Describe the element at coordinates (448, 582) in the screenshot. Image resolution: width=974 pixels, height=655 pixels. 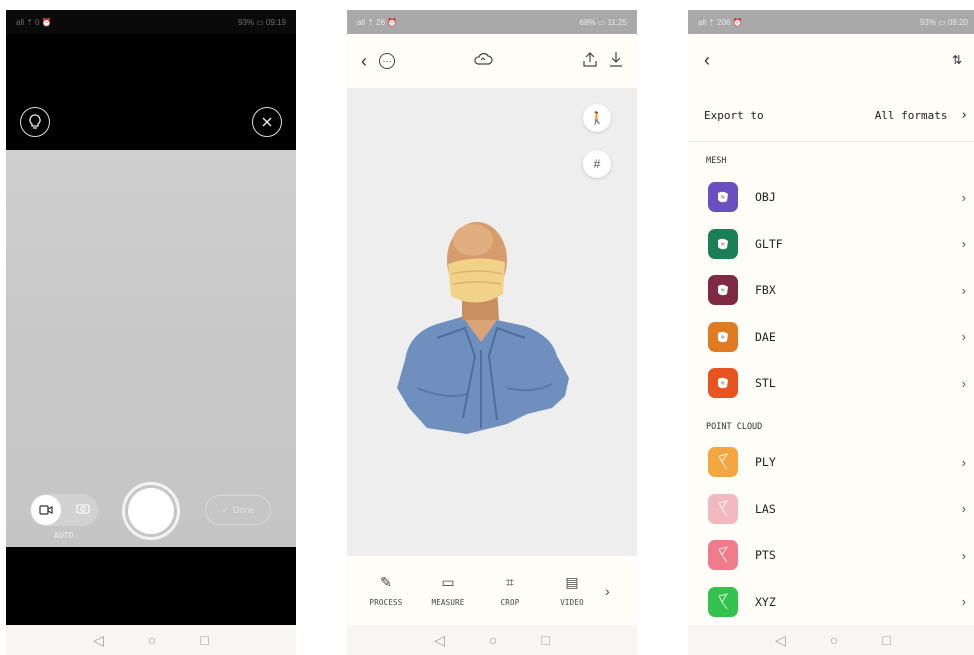
I see `ruler-icon: ▭` at that location.